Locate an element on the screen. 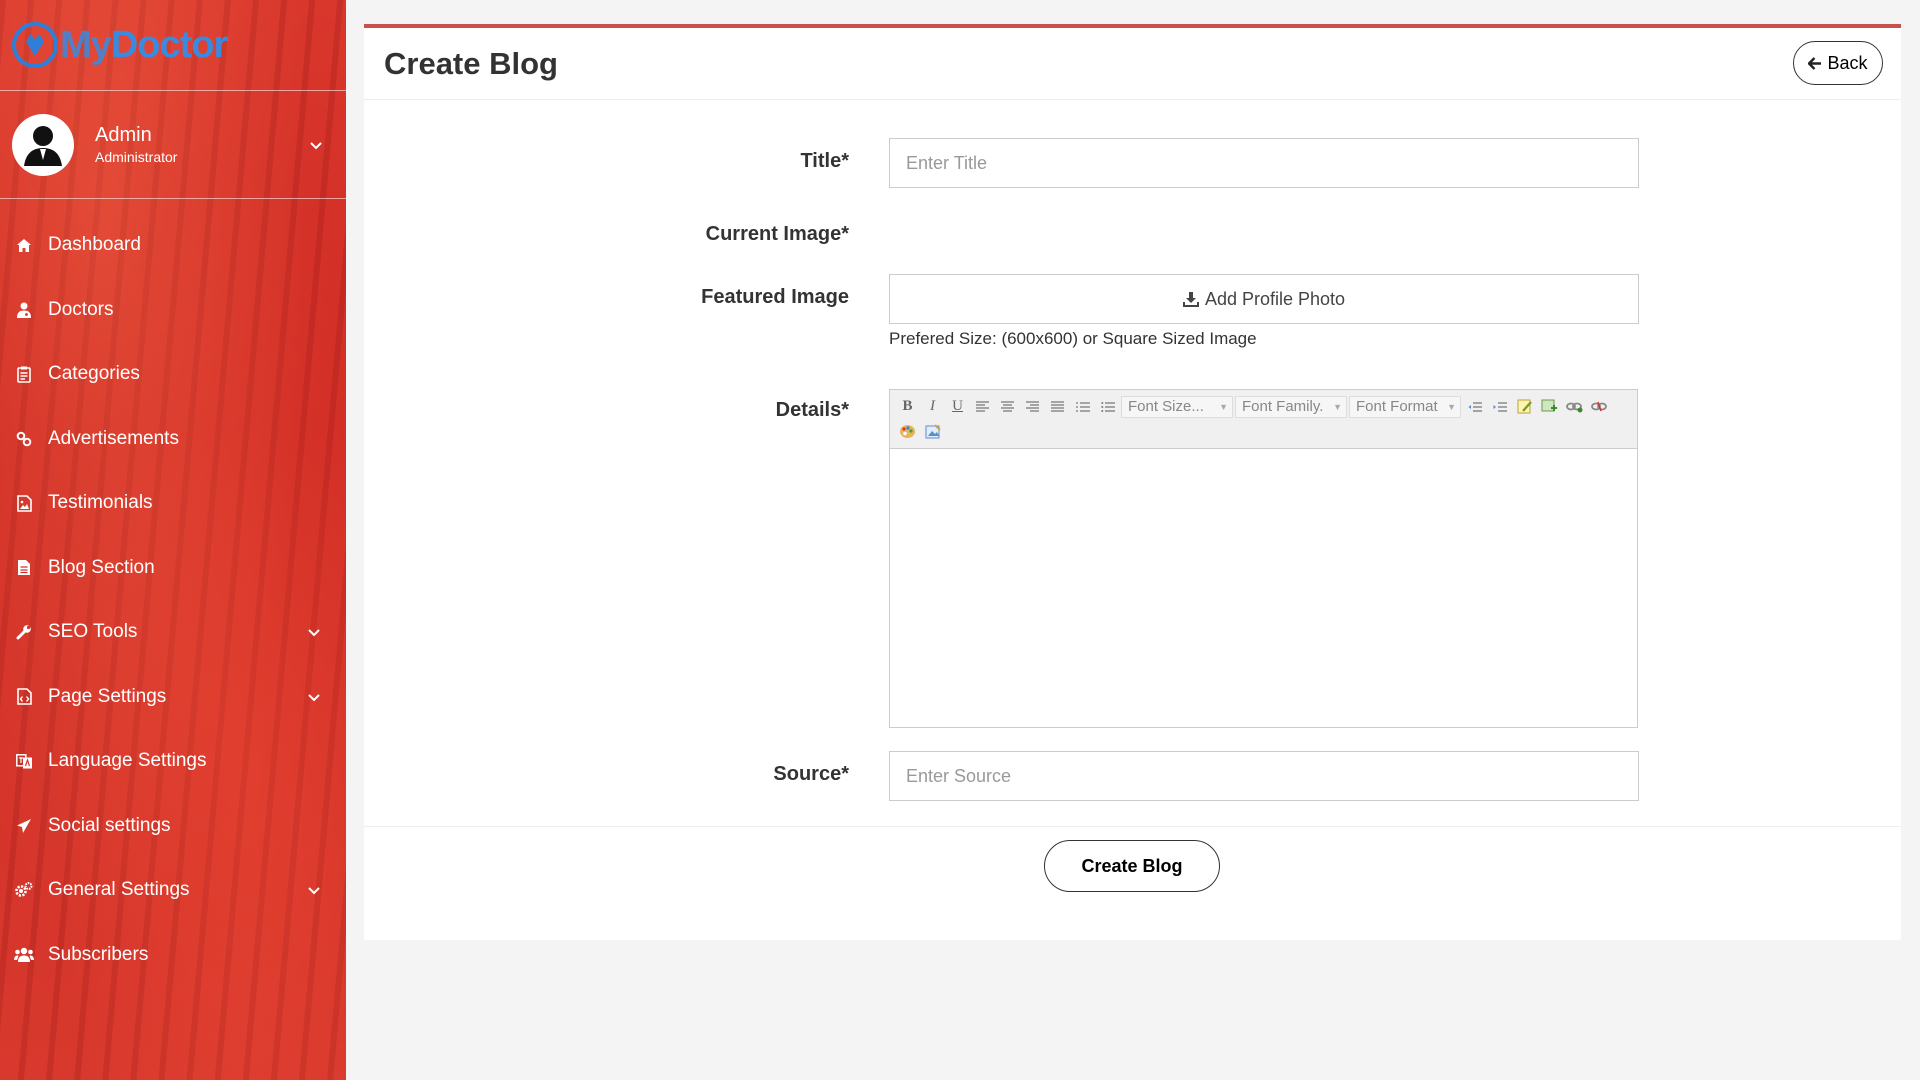 The image size is (1920, 1080). current-image-label: Current Image* is located at coordinates (777, 234).